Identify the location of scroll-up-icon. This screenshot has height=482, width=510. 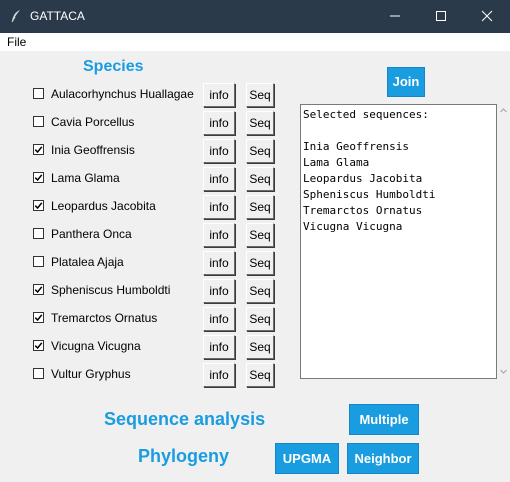
(503, 110).